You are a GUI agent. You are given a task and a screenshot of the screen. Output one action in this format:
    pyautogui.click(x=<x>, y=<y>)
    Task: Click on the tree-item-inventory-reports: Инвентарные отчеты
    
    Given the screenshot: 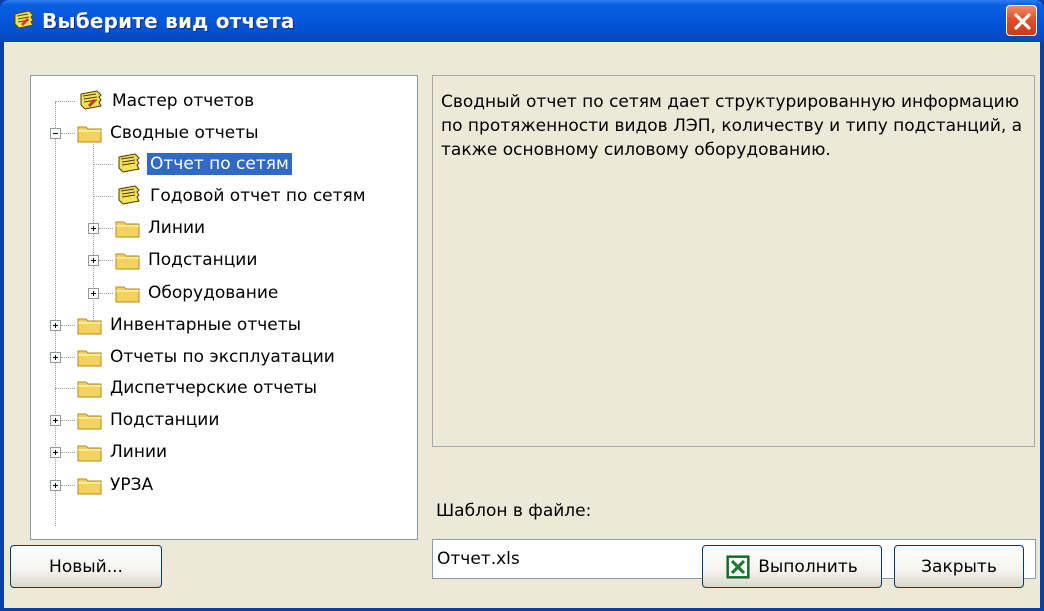 What is the action you would take?
    pyautogui.click(x=190, y=325)
    